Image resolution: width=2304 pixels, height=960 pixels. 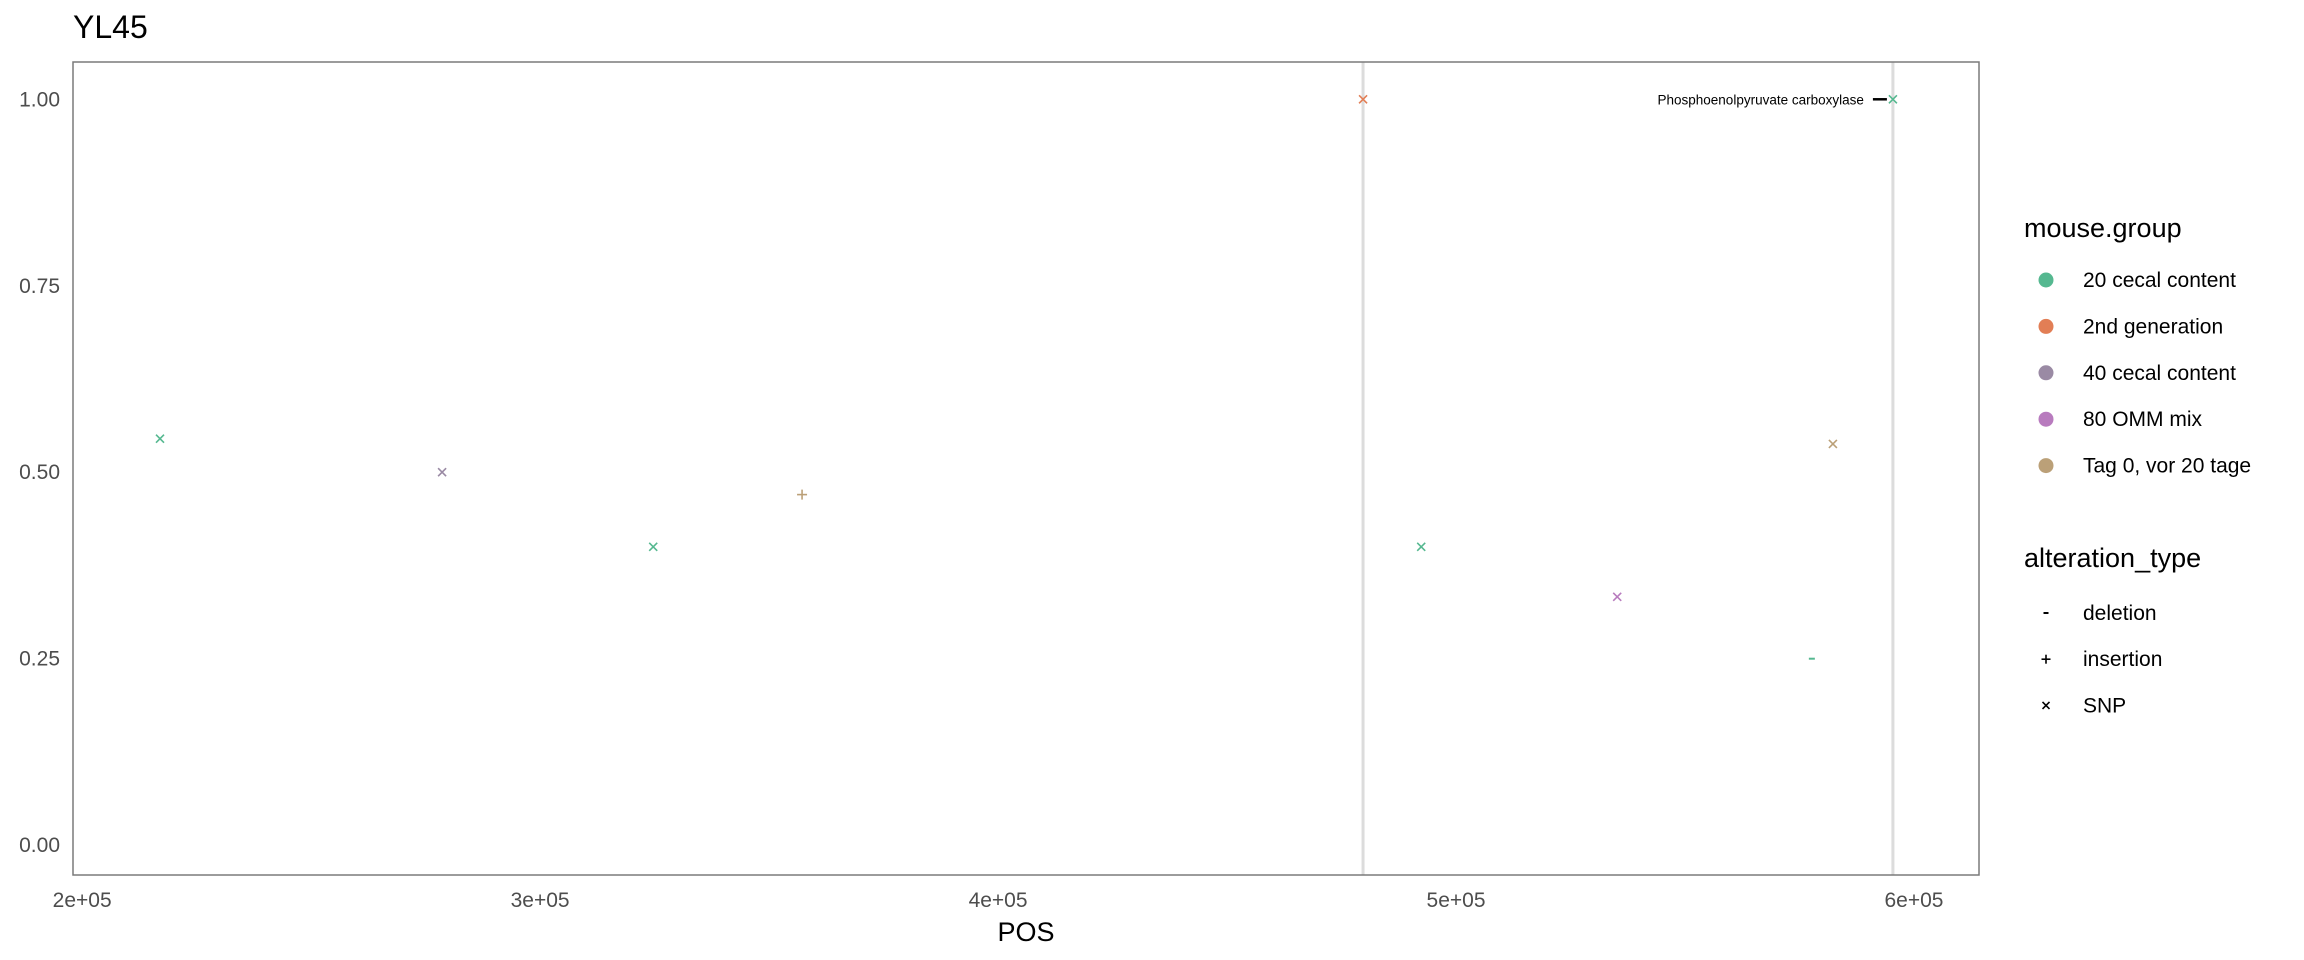 I want to click on legend-key-snp-icon, so click(x=2046, y=705).